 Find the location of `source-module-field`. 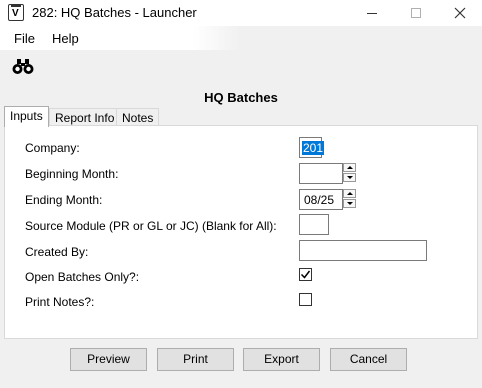

source-module-field is located at coordinates (314, 224).